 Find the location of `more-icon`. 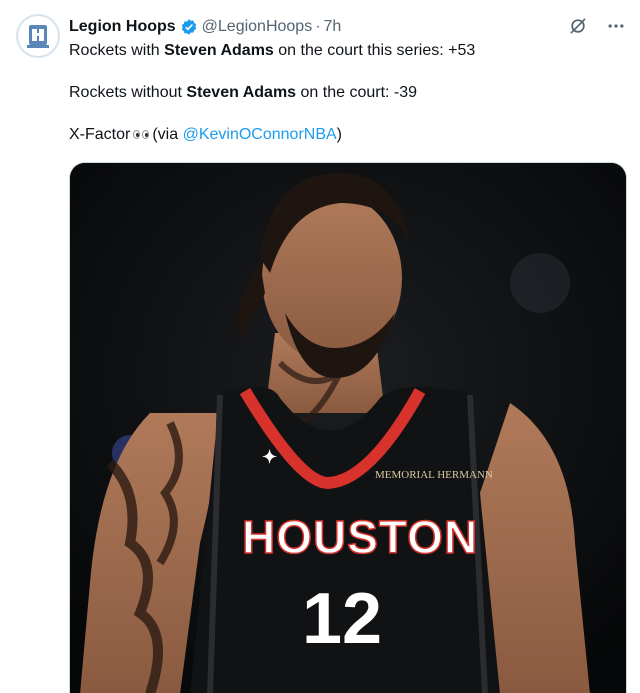

more-icon is located at coordinates (616, 26).